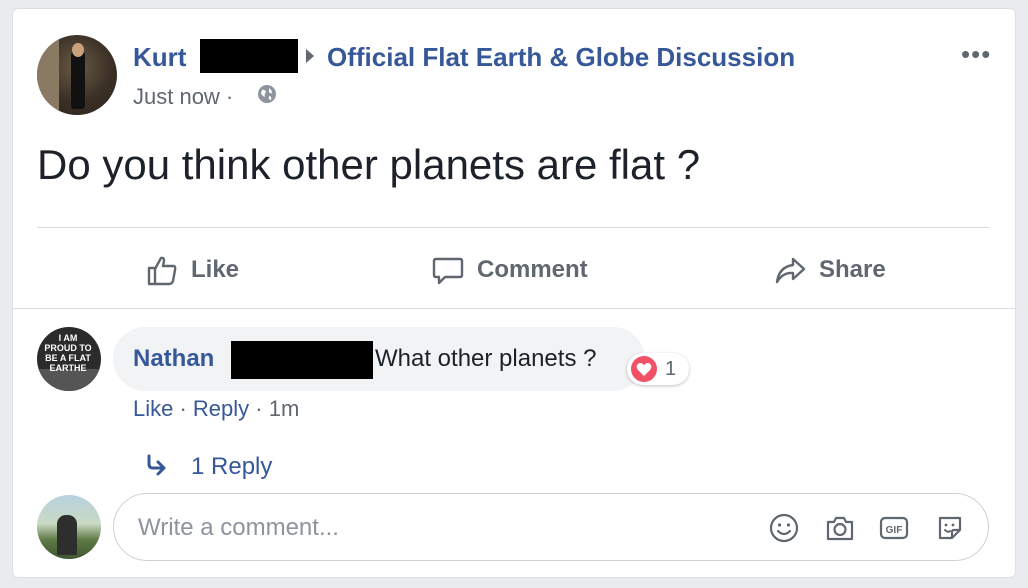 This screenshot has height=588, width=1028. What do you see at coordinates (231, 467) in the screenshot?
I see `view-replies-link: 1 Reply` at bounding box center [231, 467].